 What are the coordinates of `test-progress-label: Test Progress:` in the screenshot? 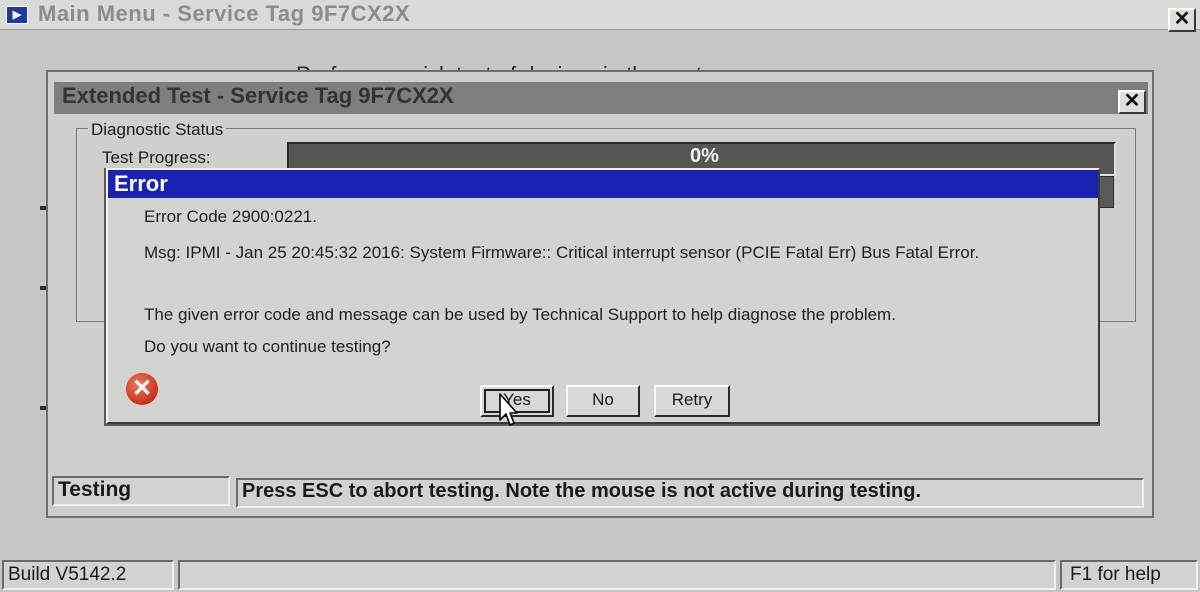 It's located at (156, 157).